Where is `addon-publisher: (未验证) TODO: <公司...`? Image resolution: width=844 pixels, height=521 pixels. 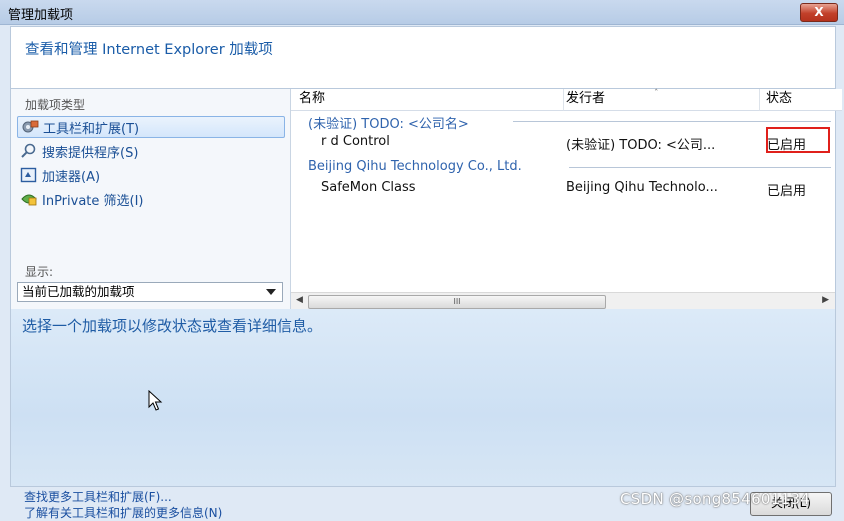 addon-publisher: (未验证) TODO: <公司... is located at coordinates (641, 145).